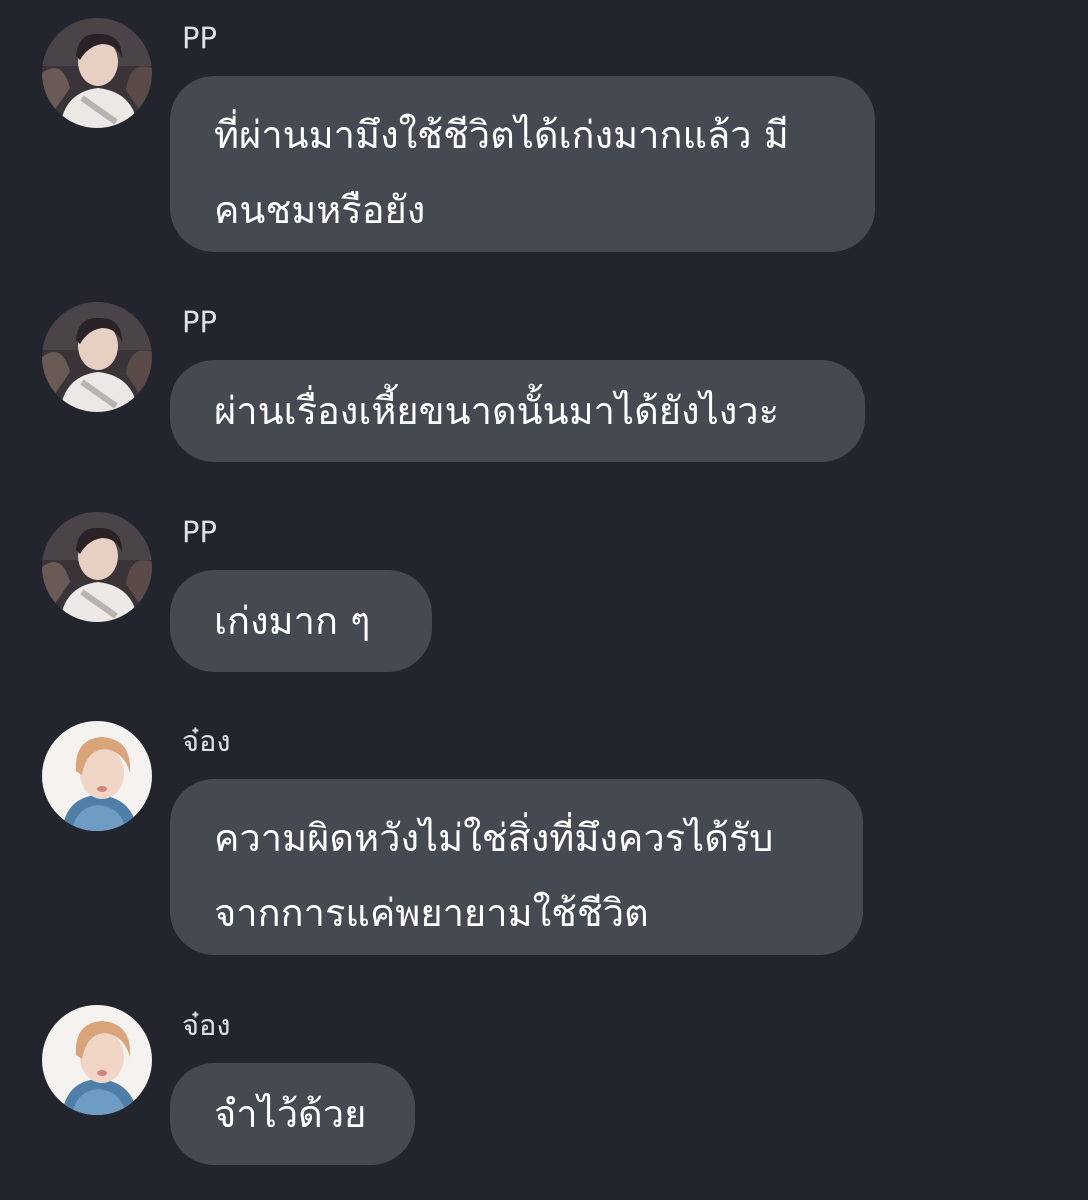  I want to click on message-text: ที่ผ่านมามึงใช้ชีวิตได้เก่งมากแล้ว มี, so click(501, 135).